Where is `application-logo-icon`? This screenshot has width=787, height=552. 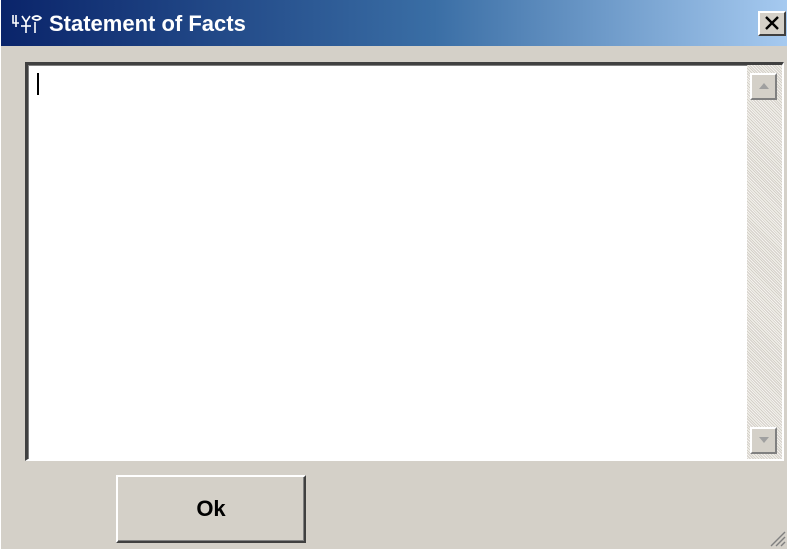
application-logo-icon is located at coordinates (29, 24).